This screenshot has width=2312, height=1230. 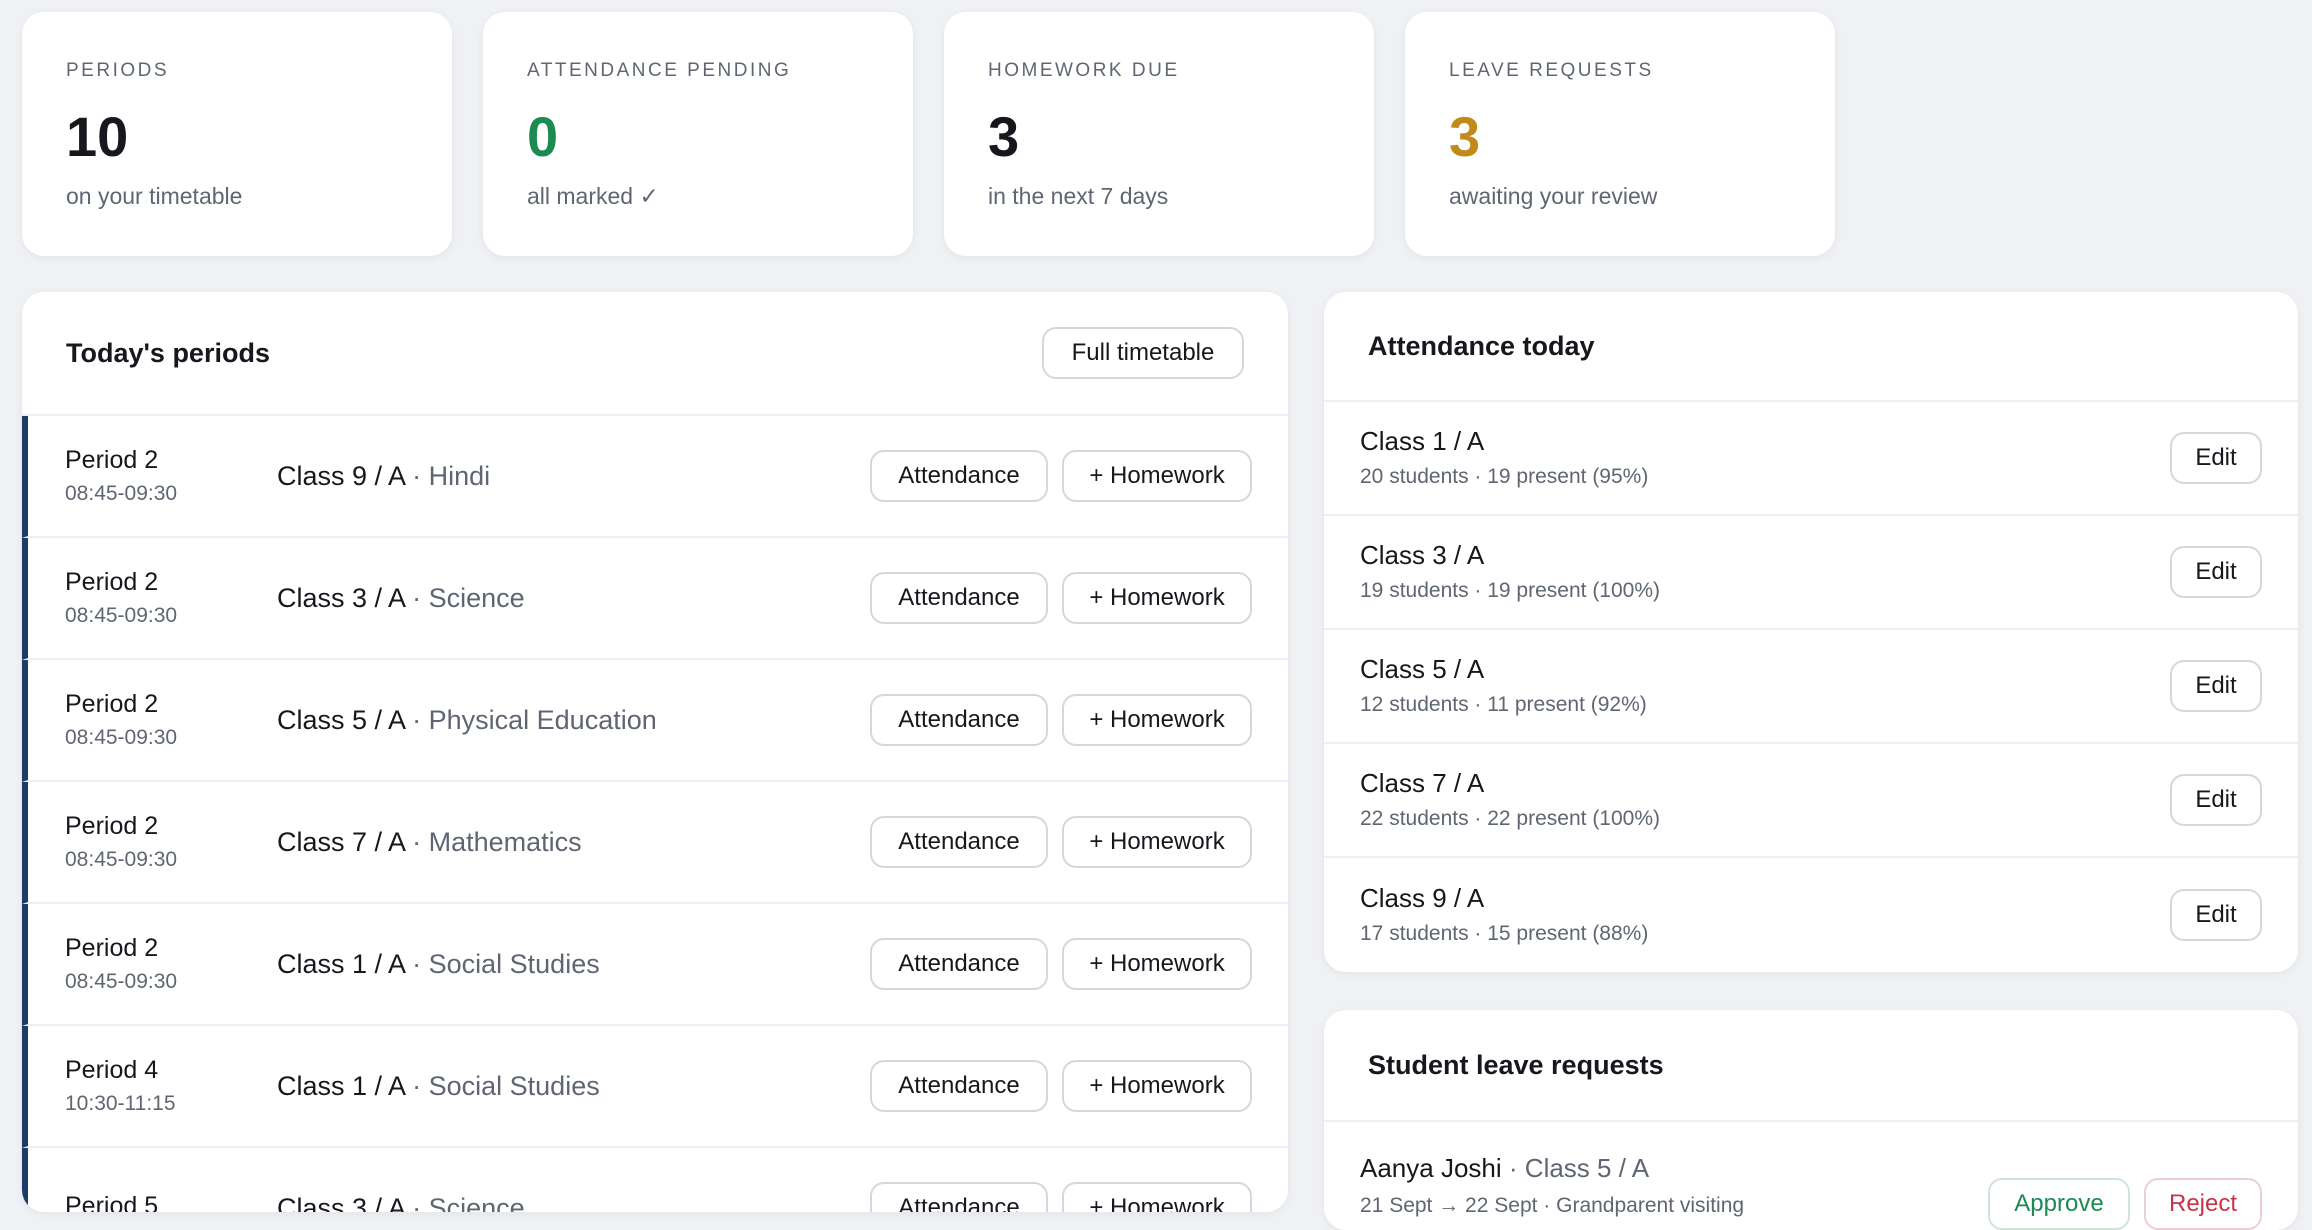 I want to click on stat-subtext: on your timetable, so click(x=154, y=196).